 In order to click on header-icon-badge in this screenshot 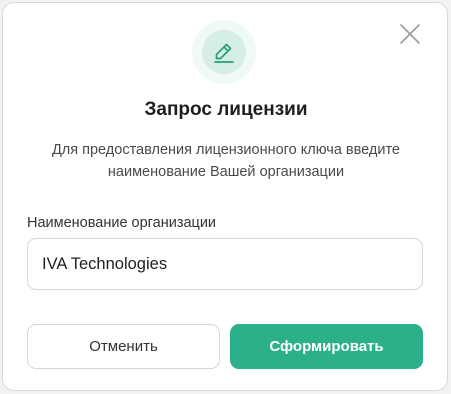, I will do `click(224, 52)`.